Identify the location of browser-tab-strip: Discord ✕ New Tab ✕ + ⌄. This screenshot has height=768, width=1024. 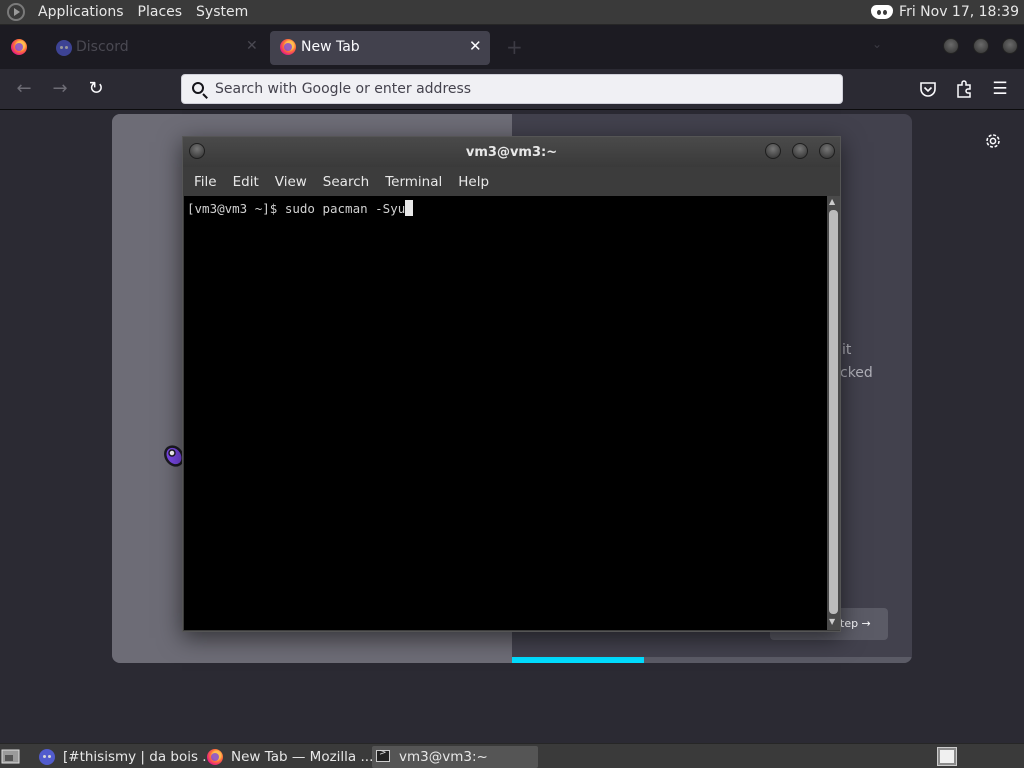
(512, 47).